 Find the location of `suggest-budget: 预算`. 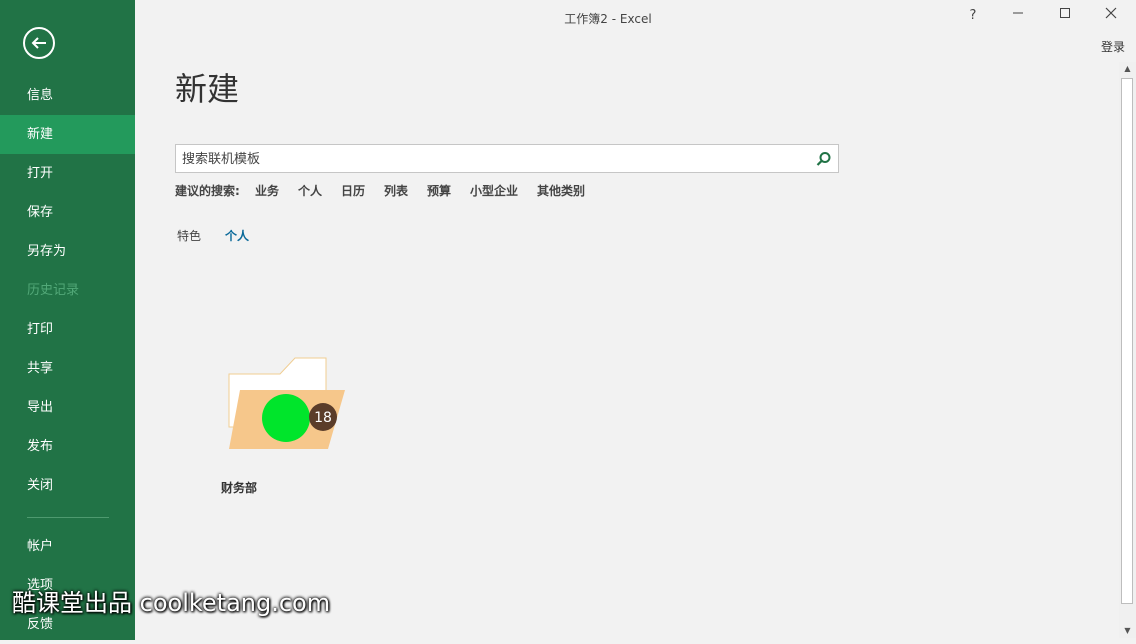

suggest-budget: 预算 is located at coordinates (439, 190).